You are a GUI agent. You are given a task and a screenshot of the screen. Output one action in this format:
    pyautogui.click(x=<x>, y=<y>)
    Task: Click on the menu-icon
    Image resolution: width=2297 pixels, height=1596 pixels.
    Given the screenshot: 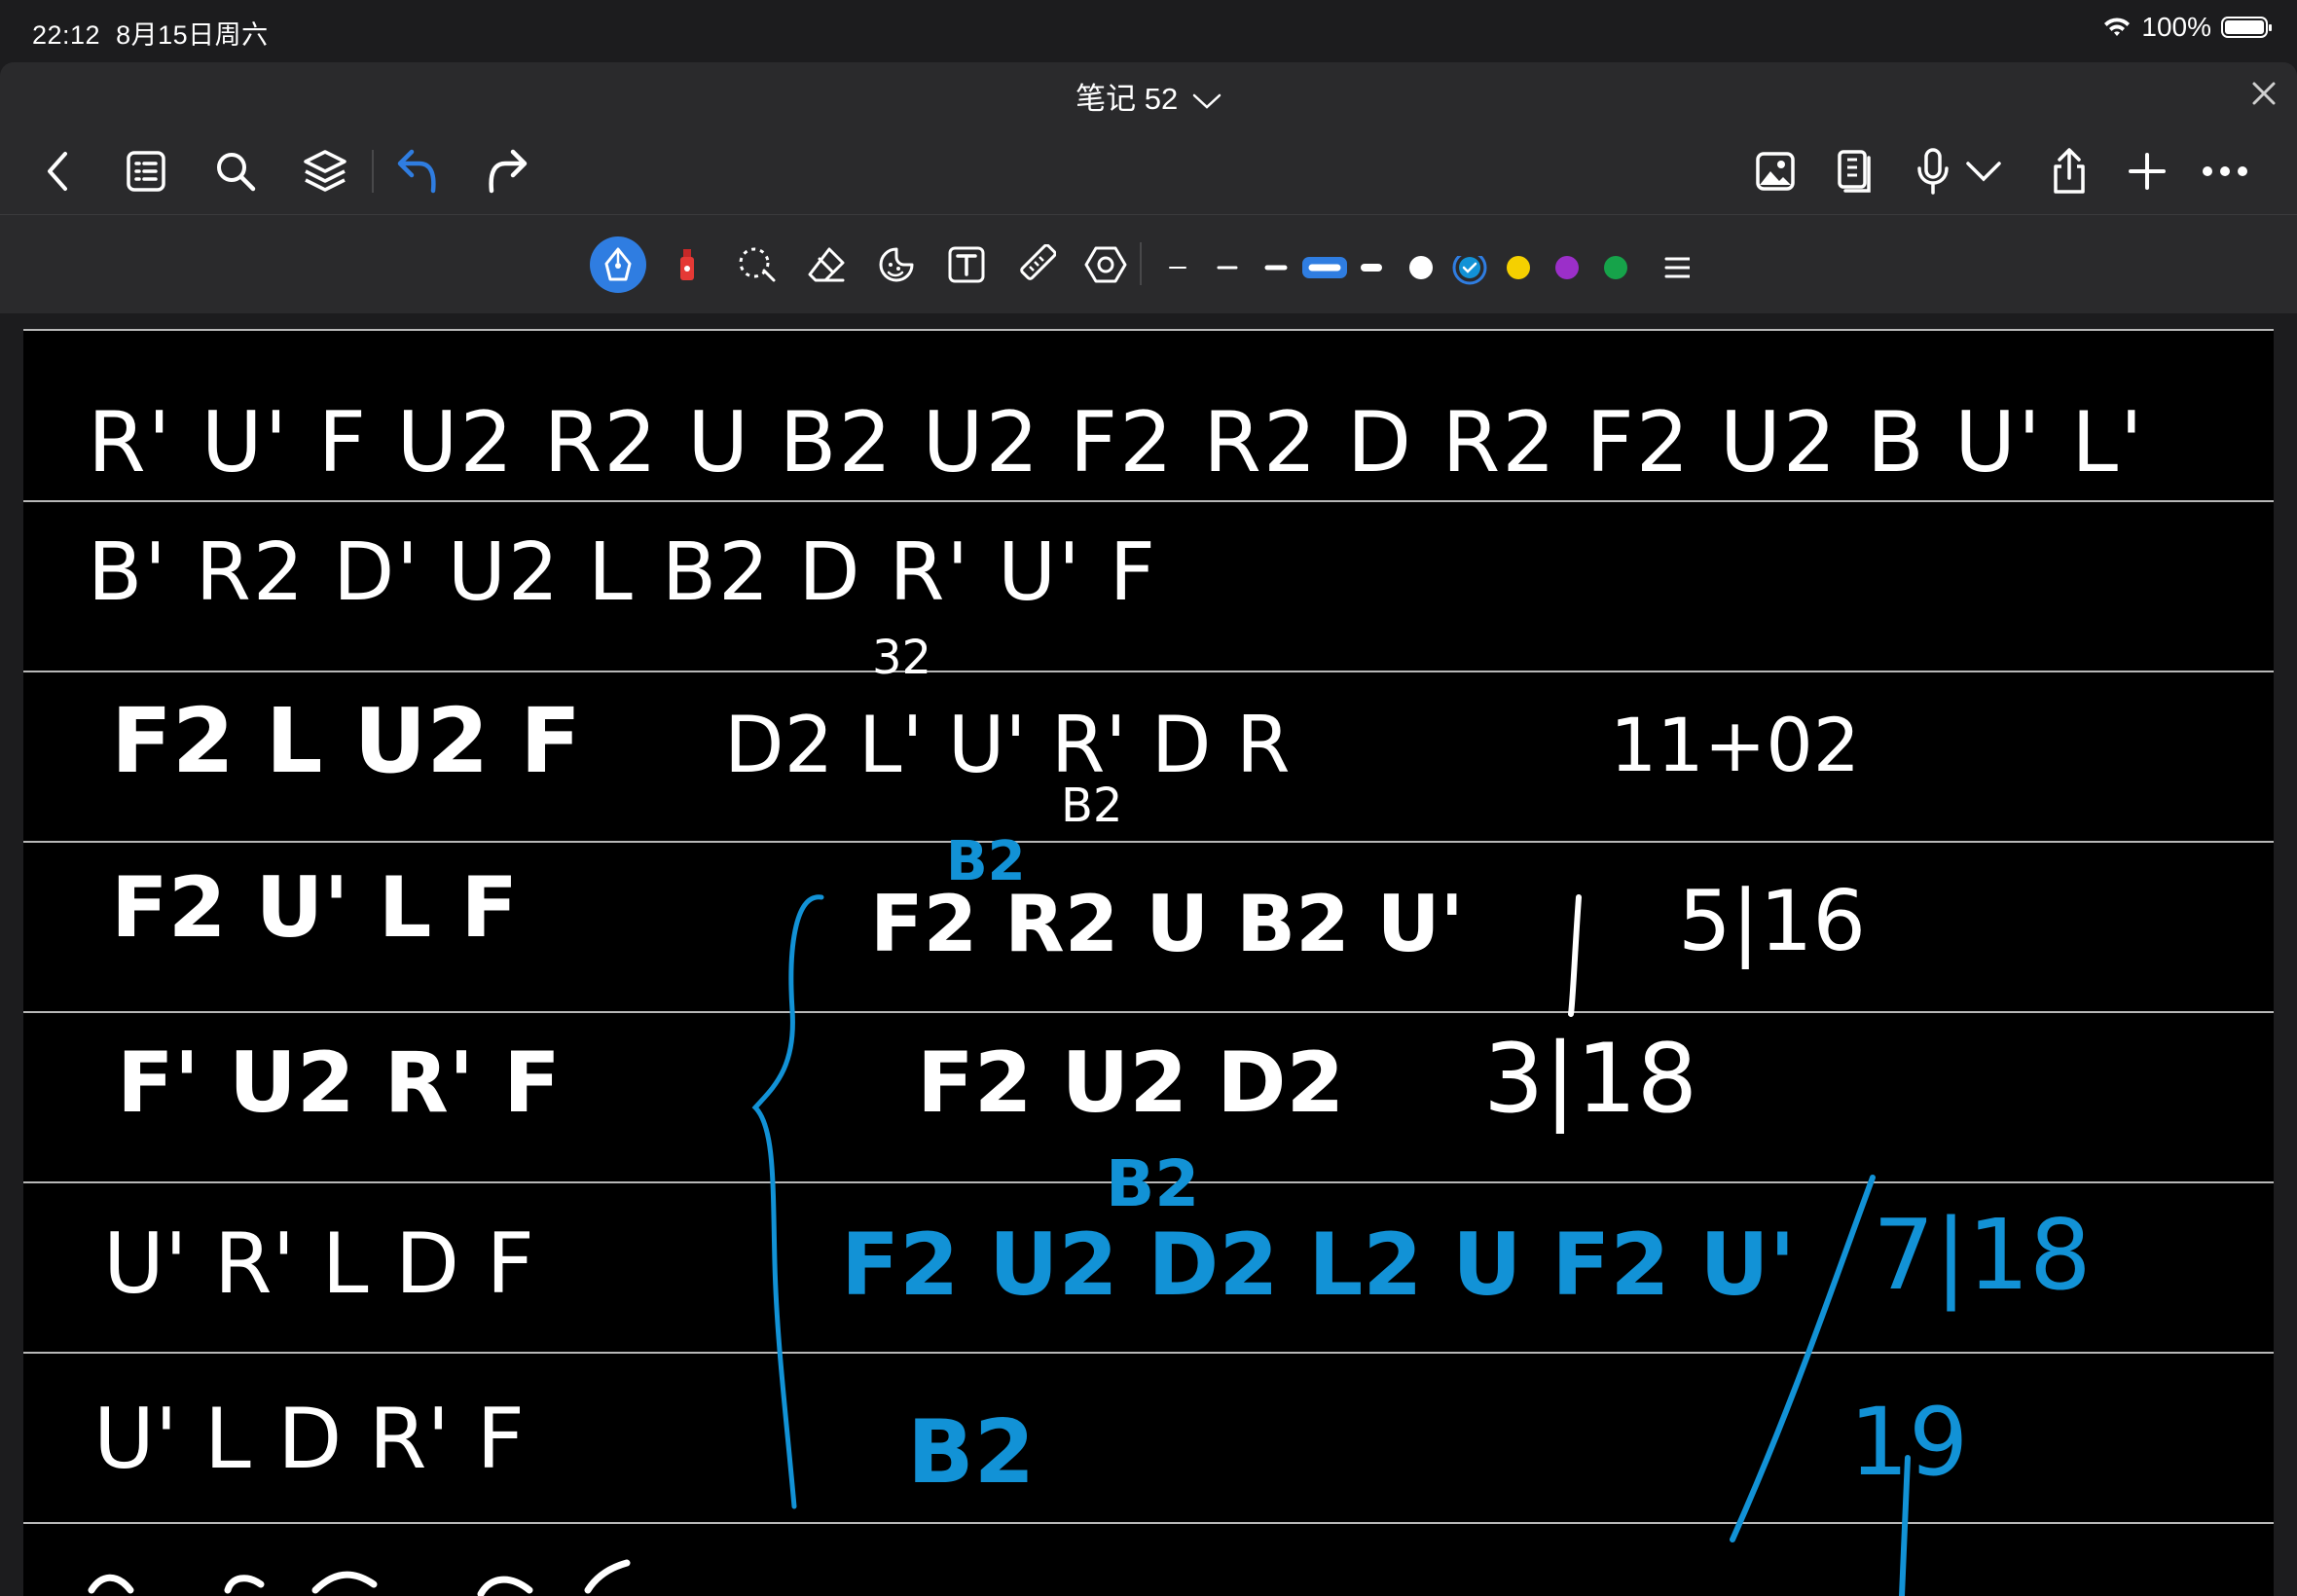 What is the action you would take?
    pyautogui.click(x=1677, y=267)
    